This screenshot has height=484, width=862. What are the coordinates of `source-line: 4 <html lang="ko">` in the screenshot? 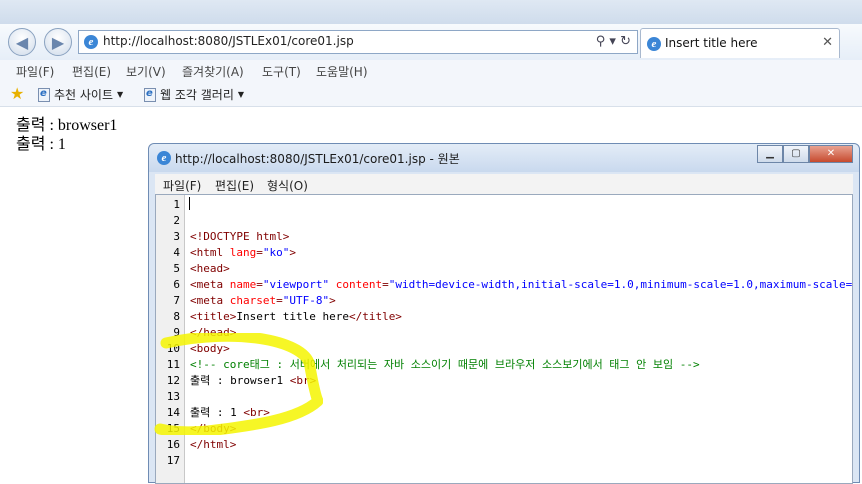 It's located at (504, 253).